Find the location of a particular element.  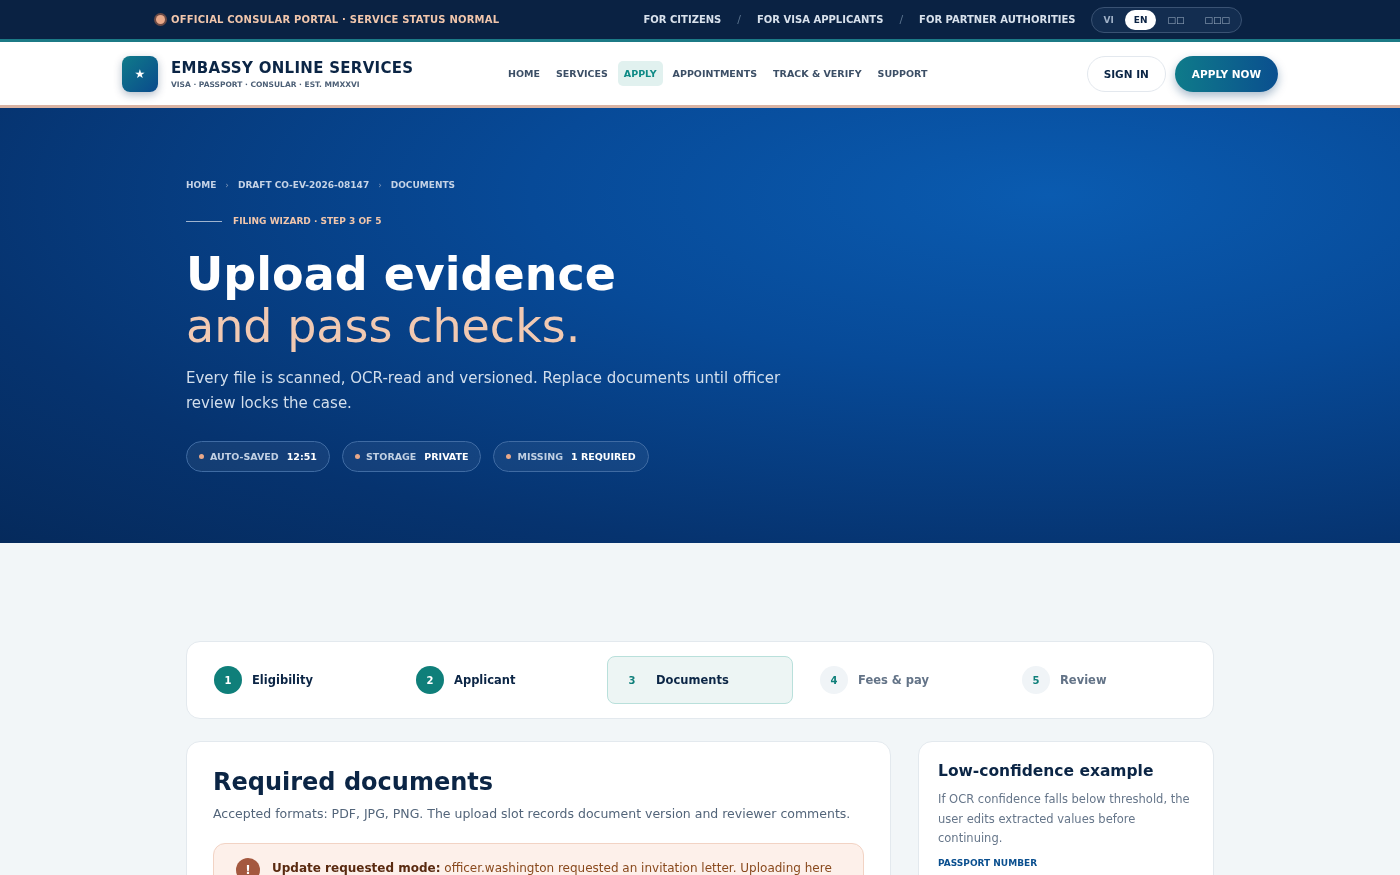

language-option: □□□ is located at coordinates (1217, 19).